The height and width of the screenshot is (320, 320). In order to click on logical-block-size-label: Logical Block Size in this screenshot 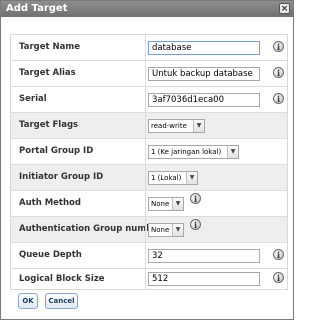, I will do `click(62, 279)`.